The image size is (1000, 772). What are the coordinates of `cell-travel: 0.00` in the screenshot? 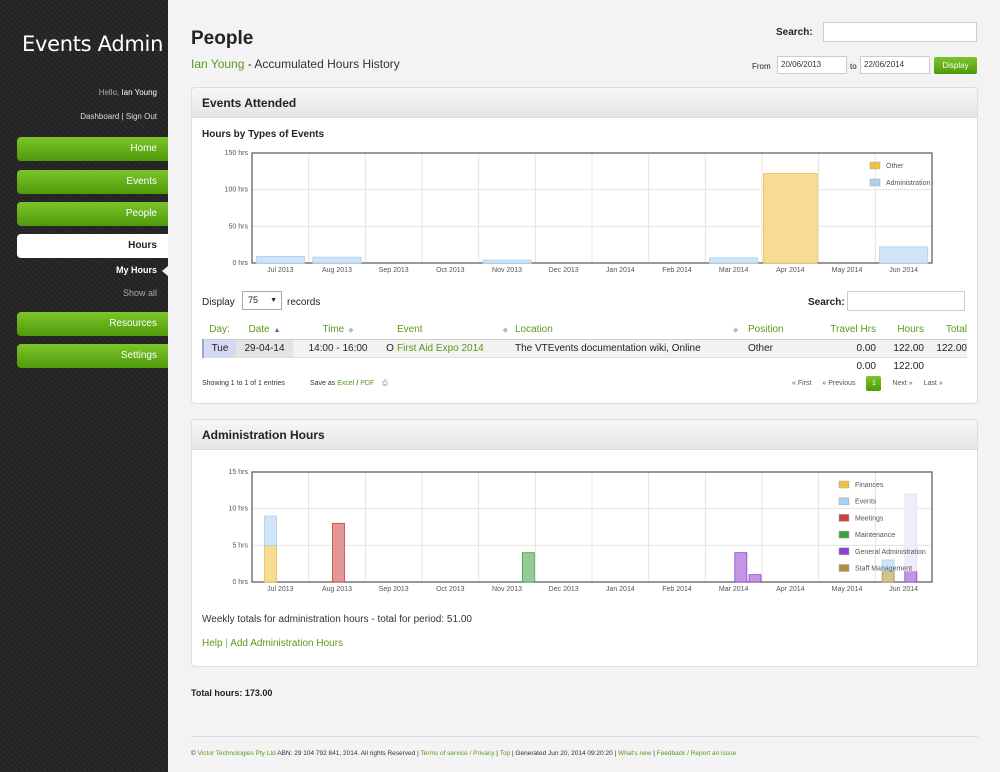 It's located at (847, 348).